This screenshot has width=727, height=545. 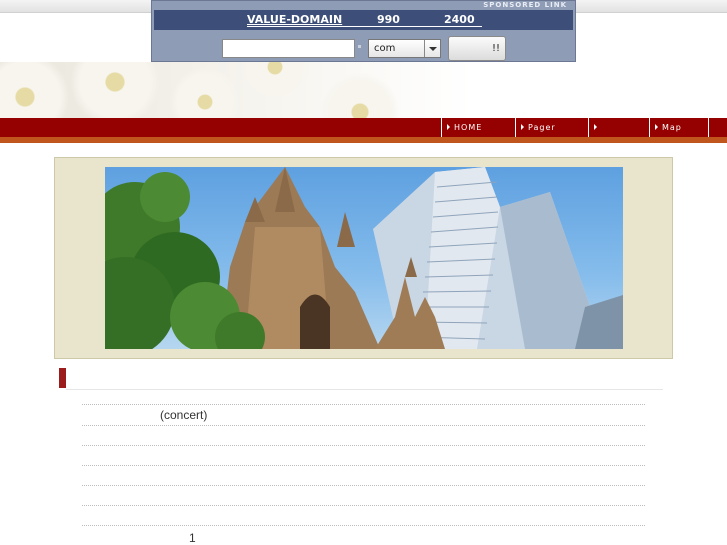 What do you see at coordinates (192, 538) in the screenshot?
I see `page-number: 1` at bounding box center [192, 538].